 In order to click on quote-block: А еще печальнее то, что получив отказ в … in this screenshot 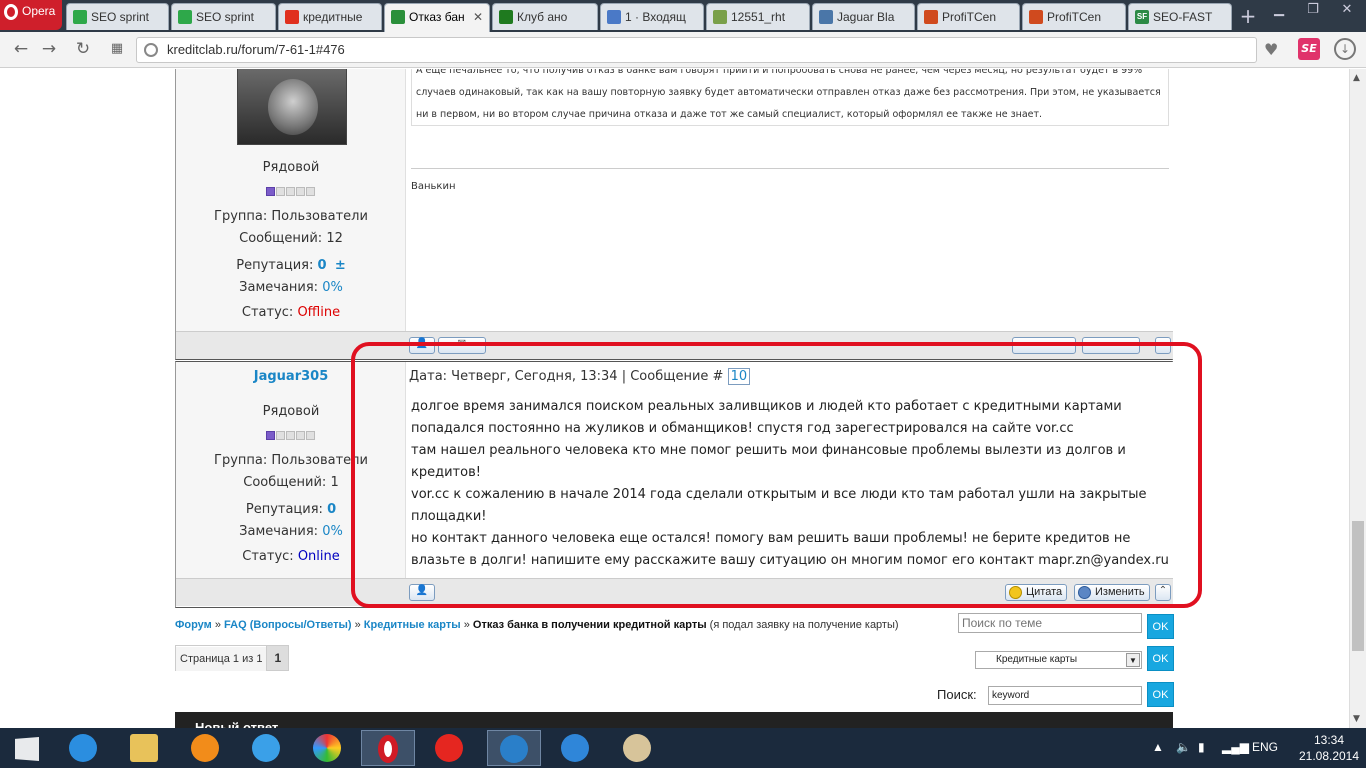, I will do `click(790, 97)`.